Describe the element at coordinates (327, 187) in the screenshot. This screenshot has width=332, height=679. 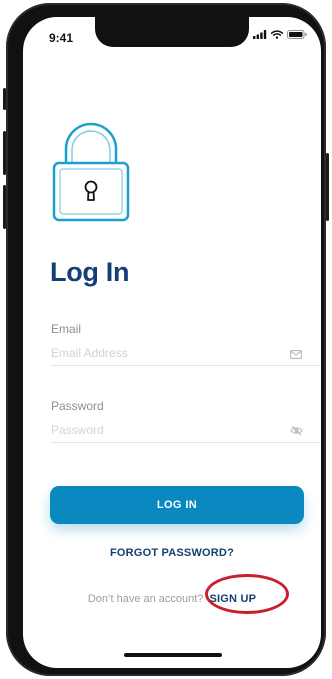
I see `power-button` at that location.